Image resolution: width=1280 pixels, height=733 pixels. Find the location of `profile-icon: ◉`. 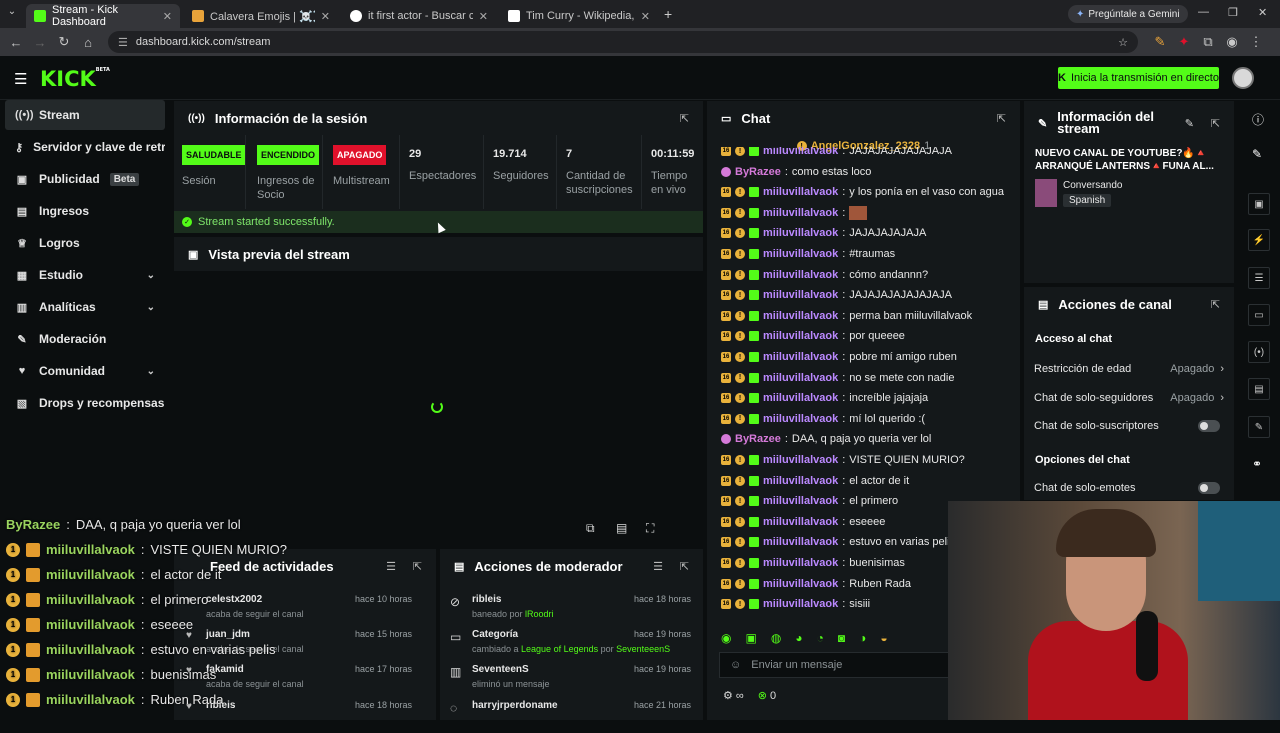

profile-icon: ◉ is located at coordinates (1232, 42).